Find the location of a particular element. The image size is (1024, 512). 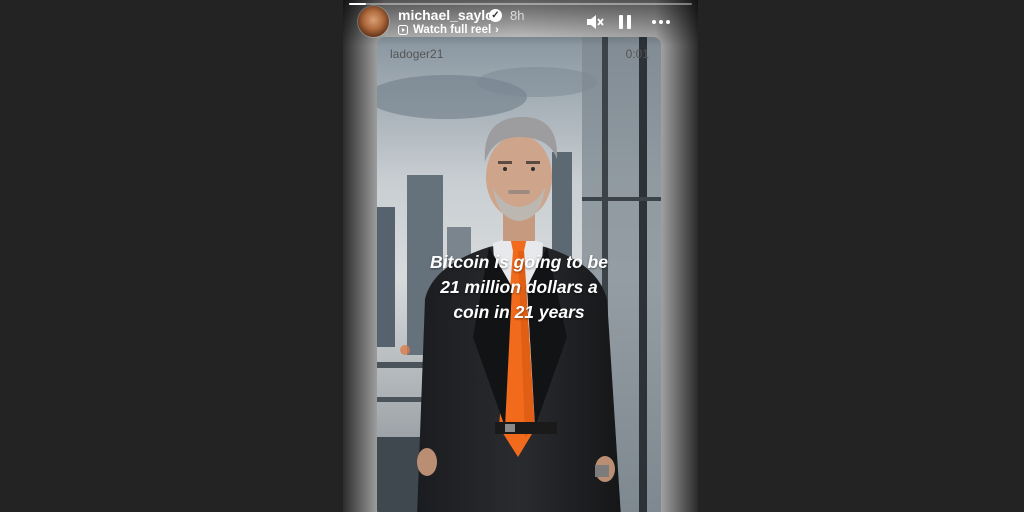

pause-button is located at coordinates (625, 22).